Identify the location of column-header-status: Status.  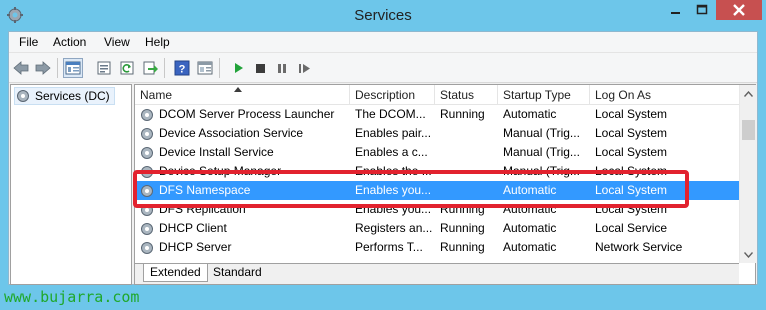
(466, 95).